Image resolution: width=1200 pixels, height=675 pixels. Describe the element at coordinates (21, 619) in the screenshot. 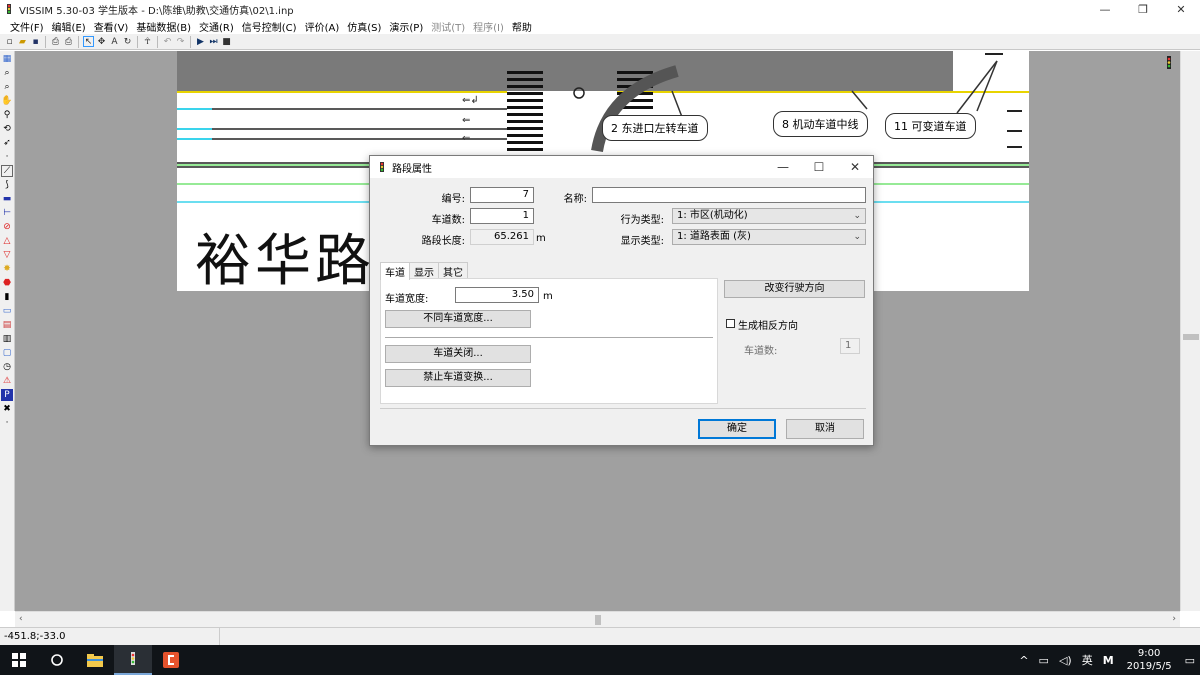

I see `scroll-left-icon: ‹` at that location.